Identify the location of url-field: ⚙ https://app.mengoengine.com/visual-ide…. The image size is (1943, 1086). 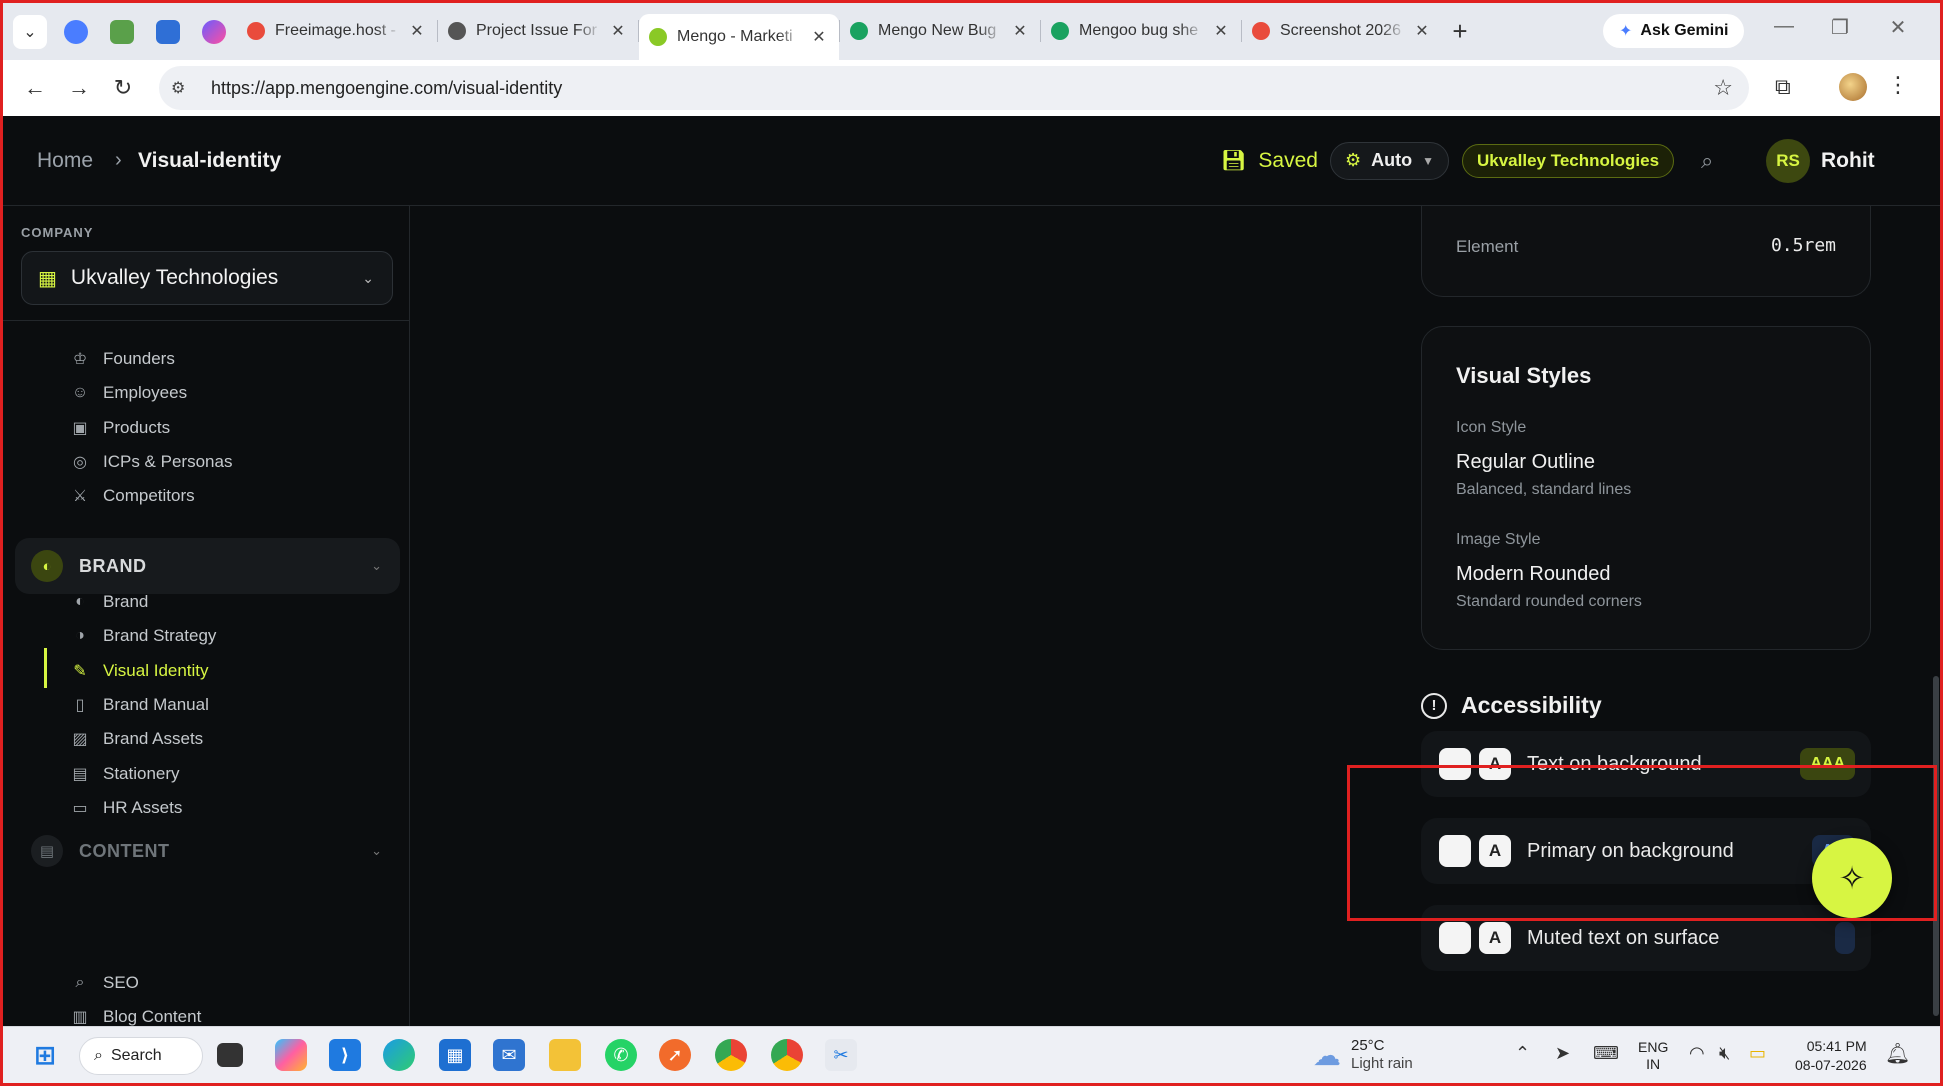
(954, 88).